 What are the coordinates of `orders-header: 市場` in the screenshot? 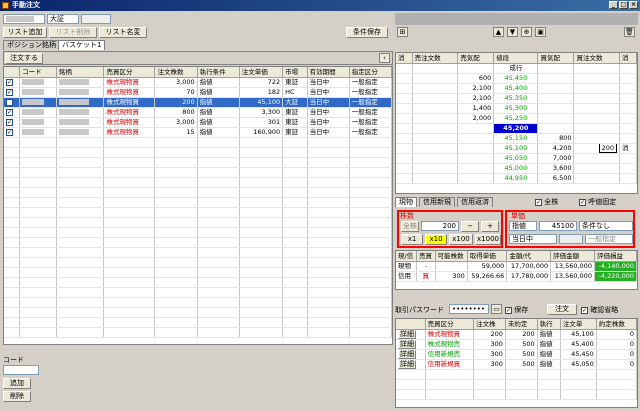 It's located at (295, 72).